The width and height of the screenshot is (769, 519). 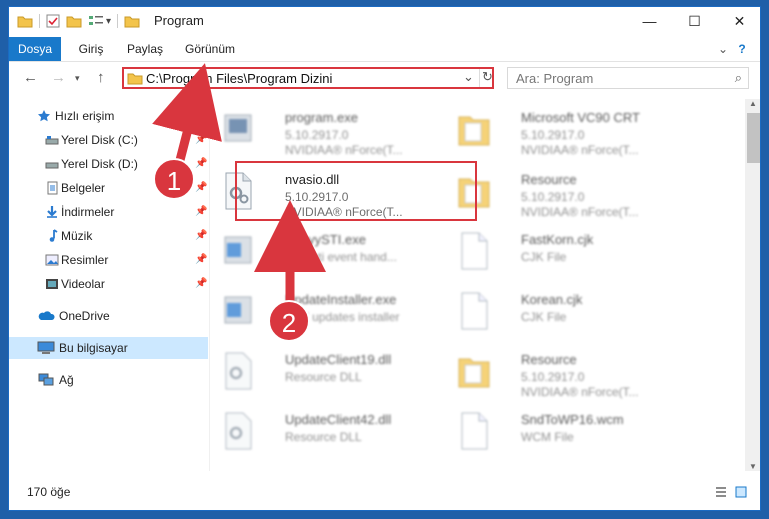 What do you see at coordinates (239, 185) in the screenshot?
I see `annotation-arrows` at bounding box center [239, 185].